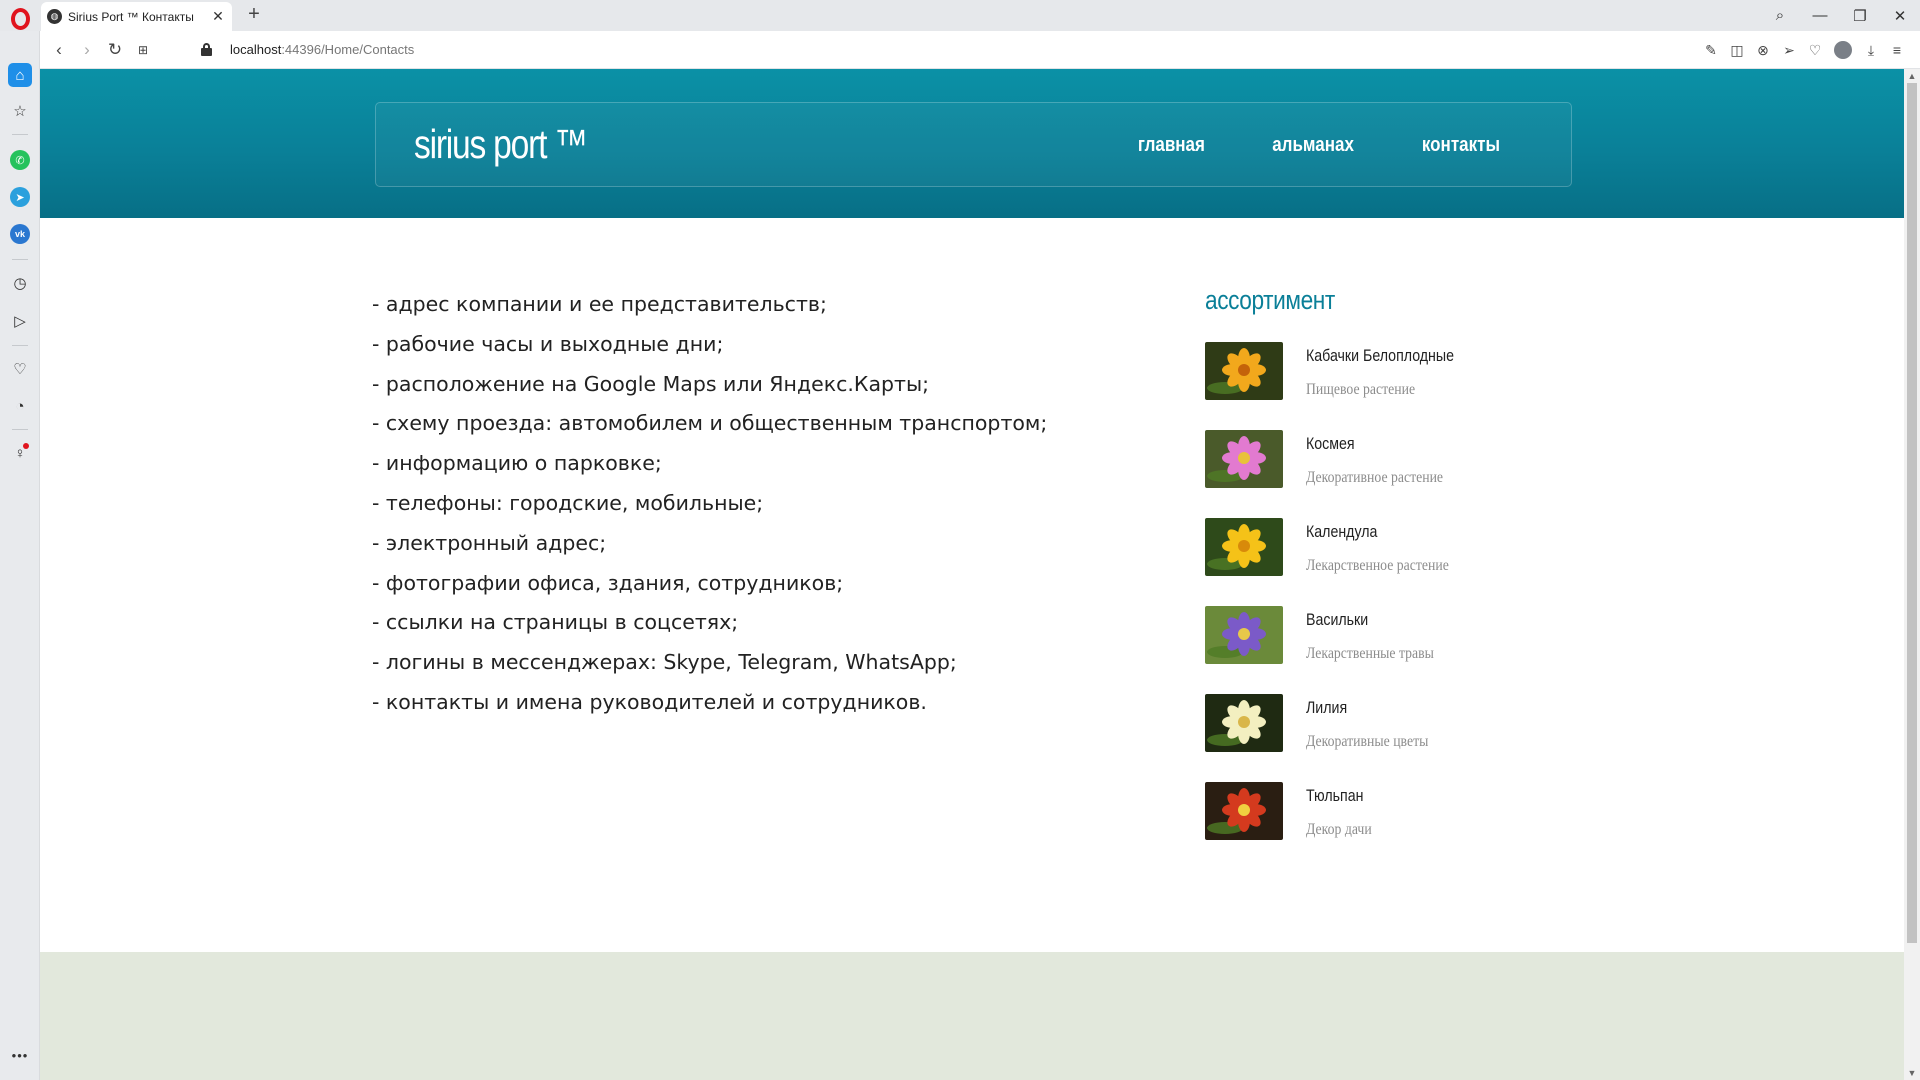 This screenshot has width=1920, height=1080. I want to click on vk-icon: vk, so click(20, 234).